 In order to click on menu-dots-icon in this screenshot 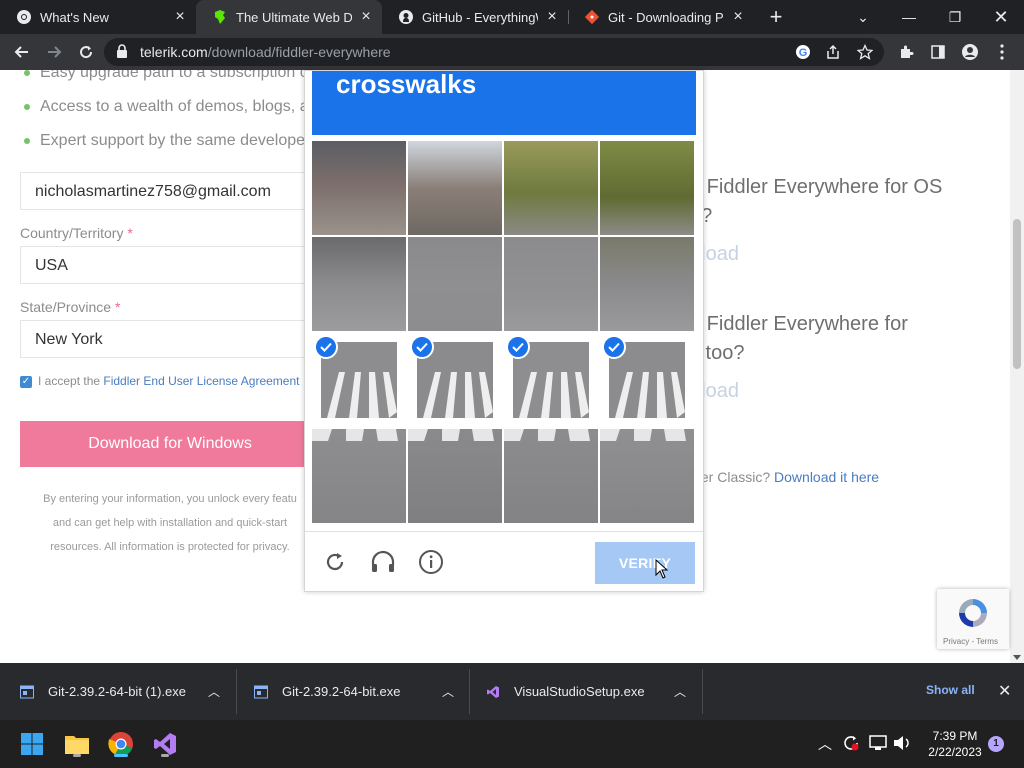, I will do `click(1002, 52)`.